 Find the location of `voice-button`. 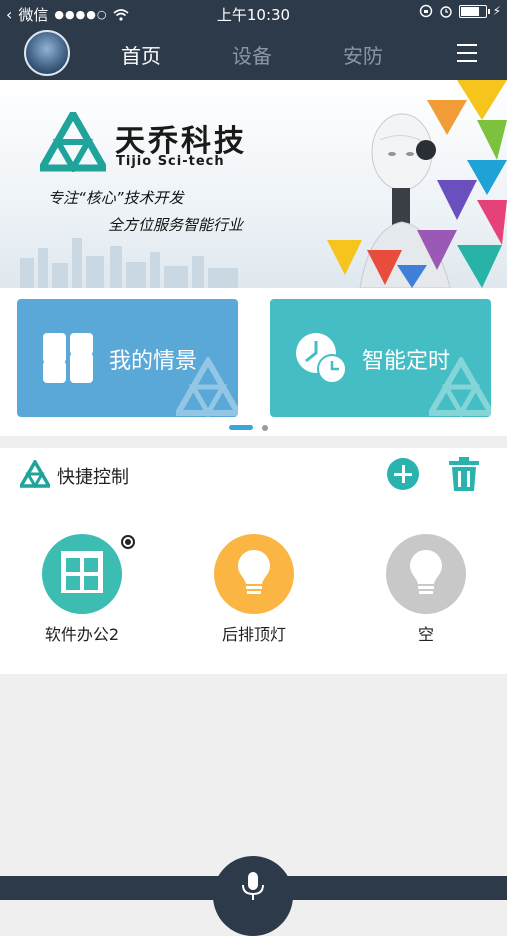

voice-button is located at coordinates (253, 896).